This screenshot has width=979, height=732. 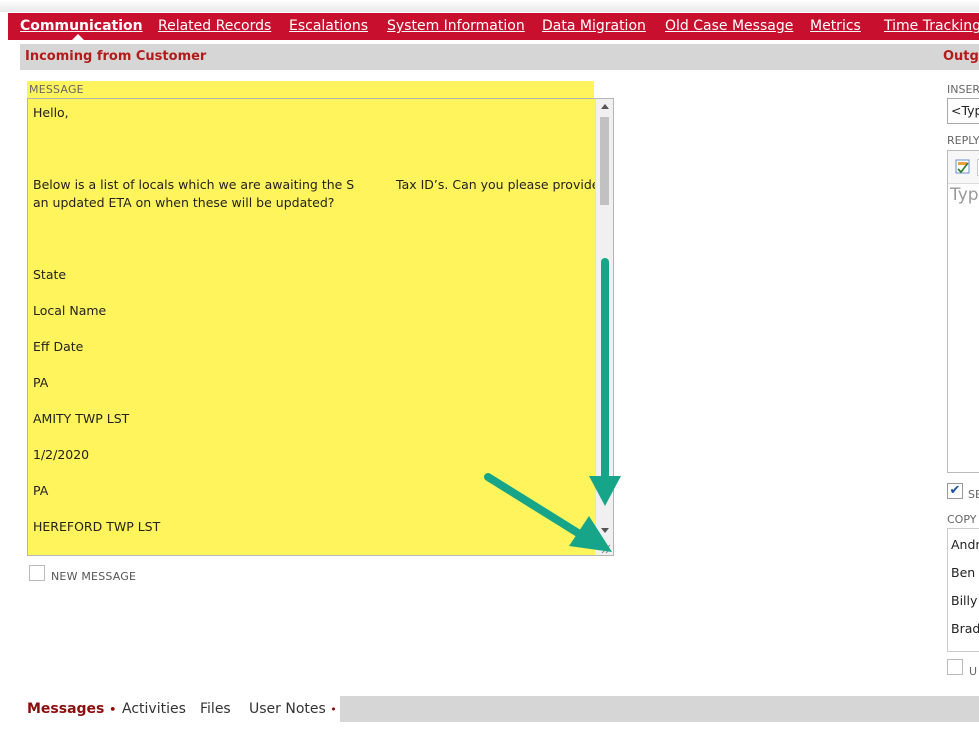 What do you see at coordinates (835, 26) in the screenshot?
I see `tab-metrics: Metrics` at bounding box center [835, 26].